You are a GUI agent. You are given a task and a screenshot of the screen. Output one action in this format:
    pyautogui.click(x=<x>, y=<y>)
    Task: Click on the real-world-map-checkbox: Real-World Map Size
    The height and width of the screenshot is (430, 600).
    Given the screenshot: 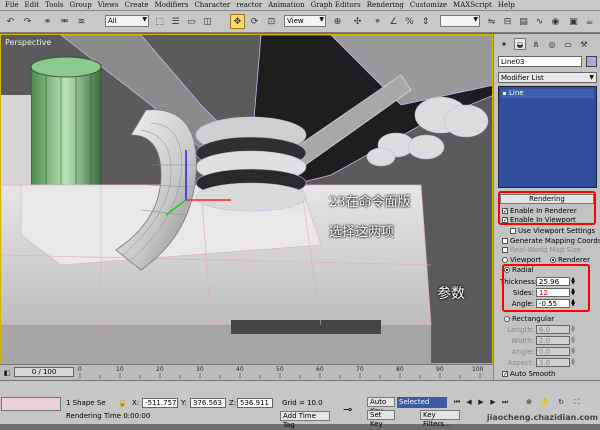 What is the action you would take?
    pyautogui.click(x=541, y=250)
    